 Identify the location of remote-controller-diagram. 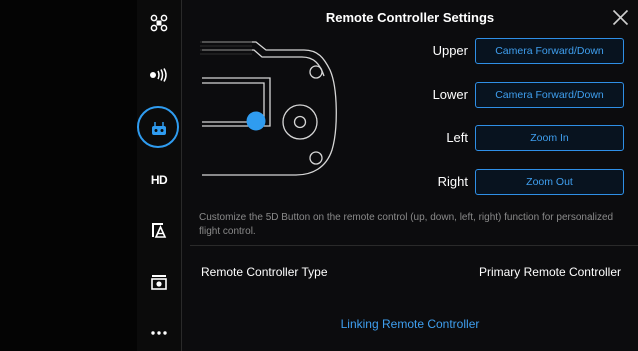
(268, 108).